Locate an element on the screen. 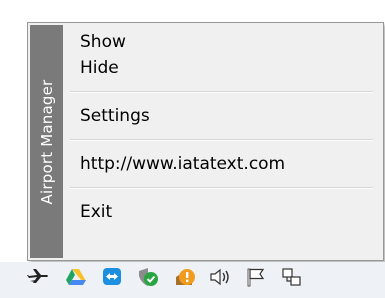 This screenshot has width=385, height=298. airplane-icon is located at coordinates (38, 277).